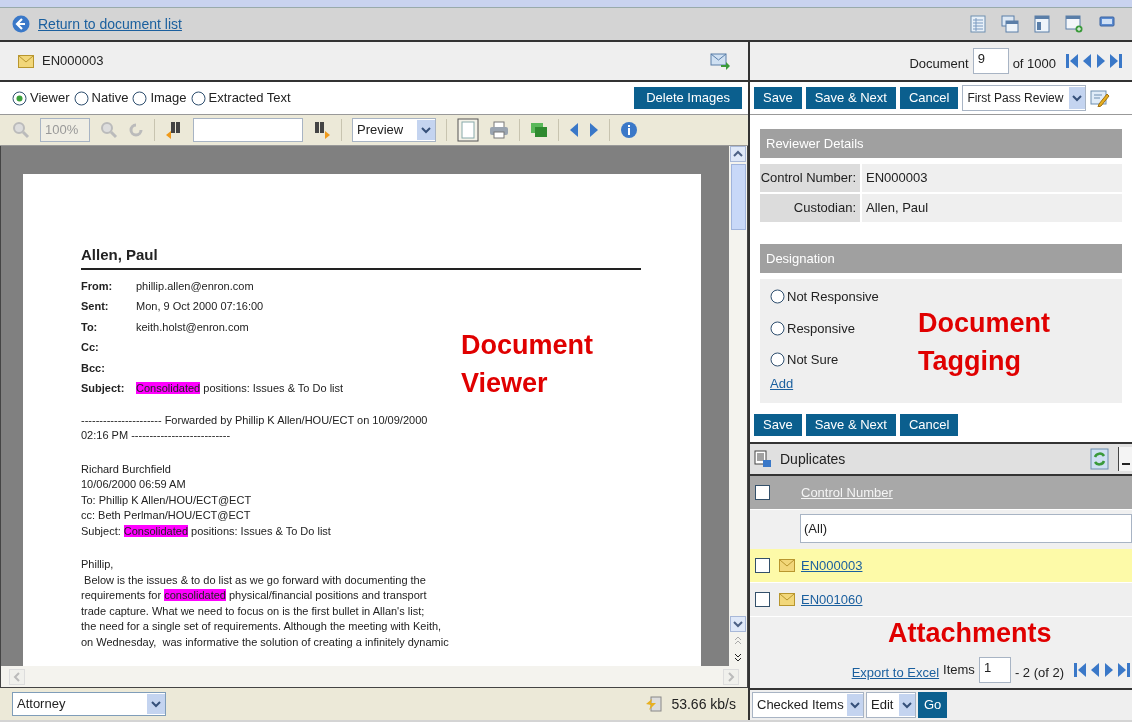  What do you see at coordinates (110, 98) in the screenshot?
I see `view-mode-option: Native` at bounding box center [110, 98].